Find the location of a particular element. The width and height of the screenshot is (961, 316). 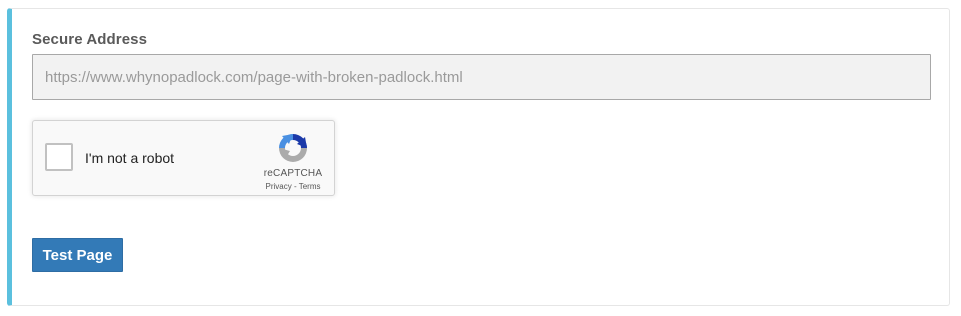

secure-address-label: Secure Address is located at coordinates (90, 39).